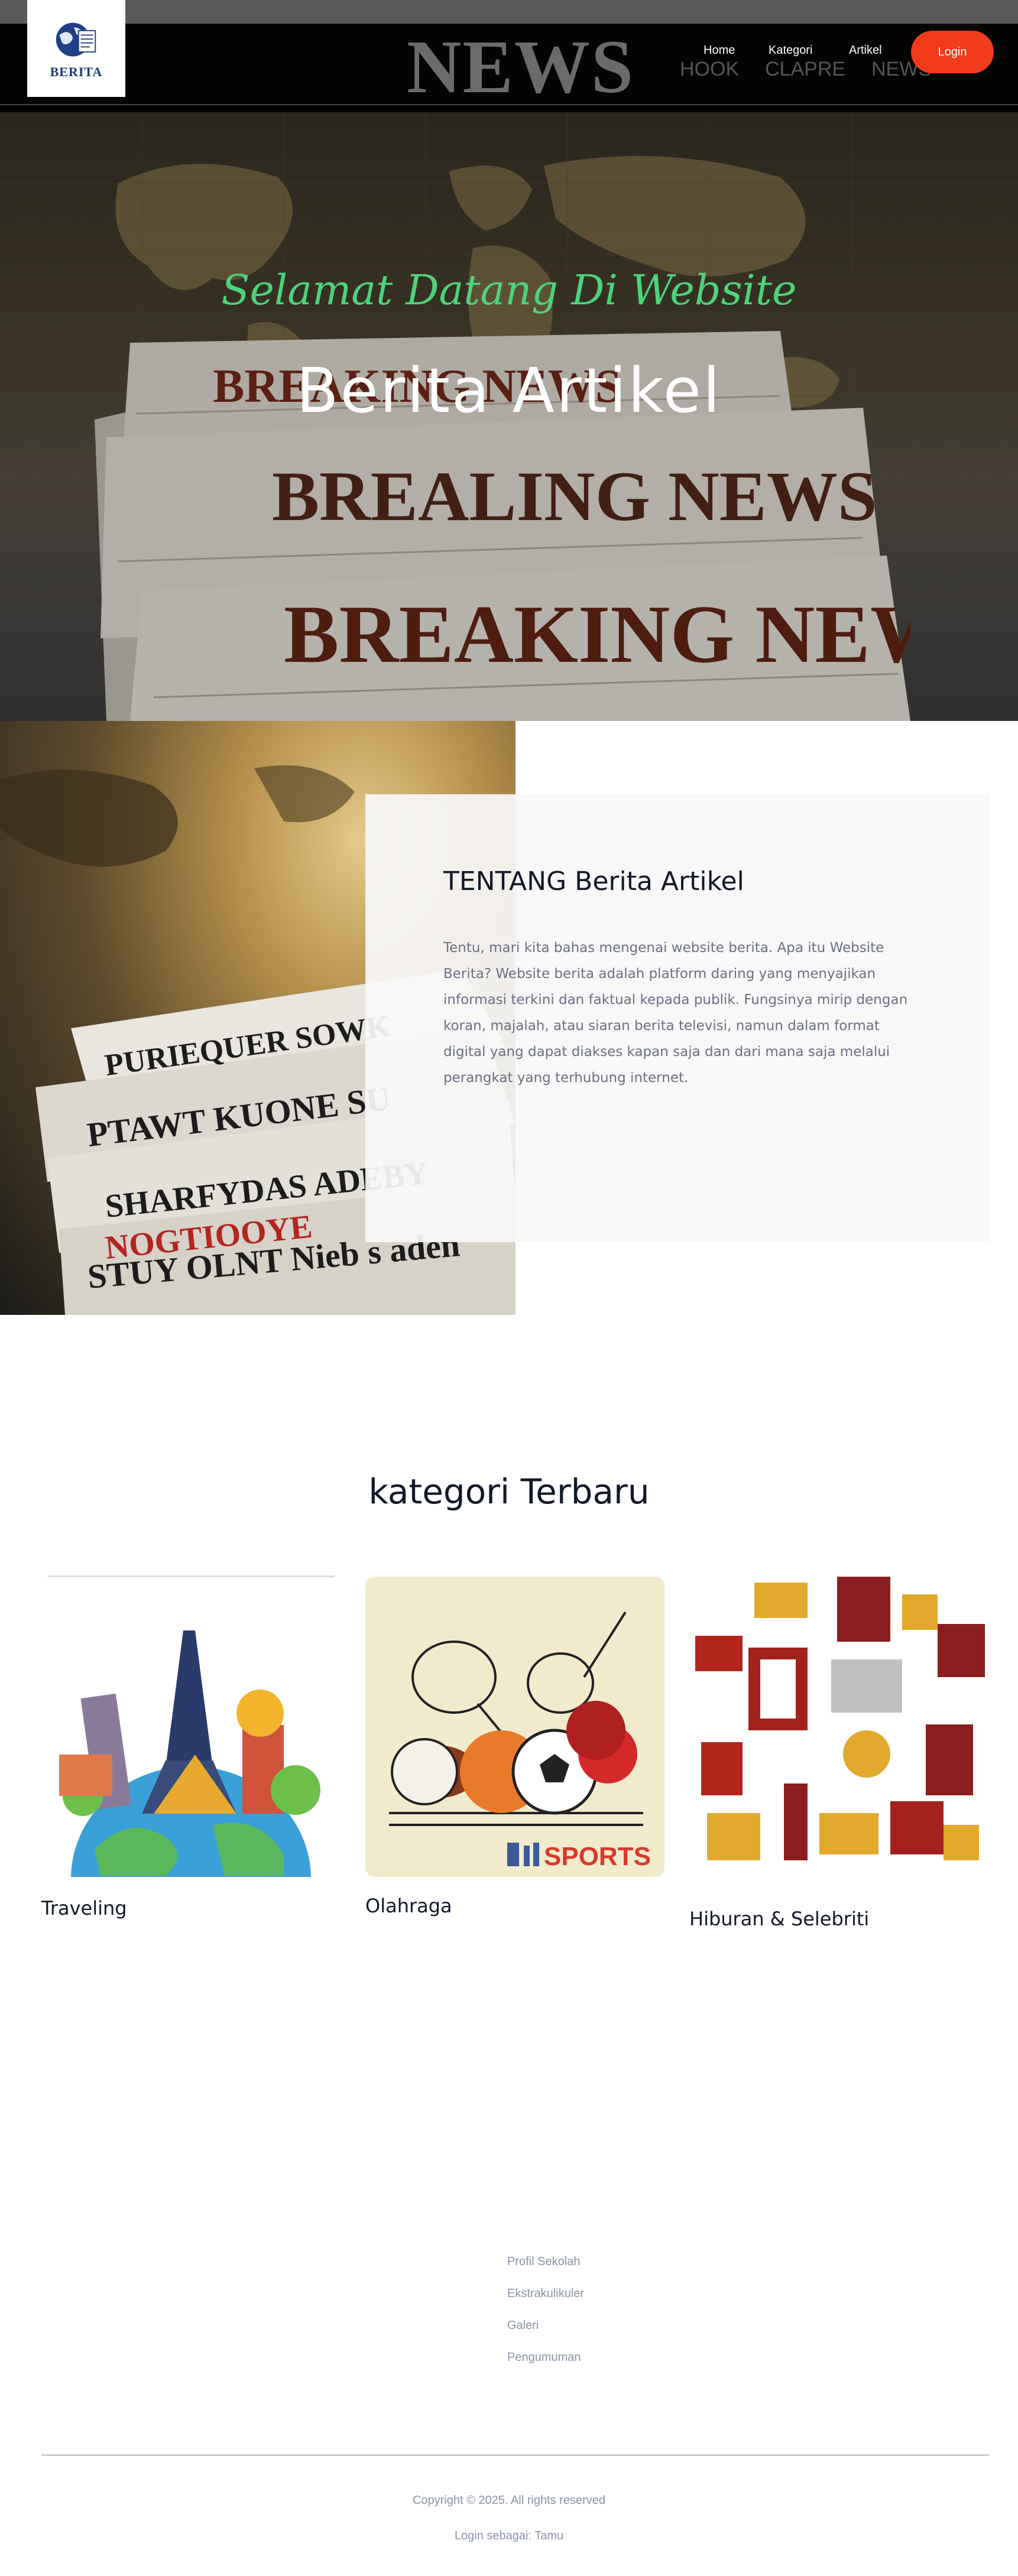 The image size is (1018, 2576). I want to click on header-top-strip, so click(509, 12).